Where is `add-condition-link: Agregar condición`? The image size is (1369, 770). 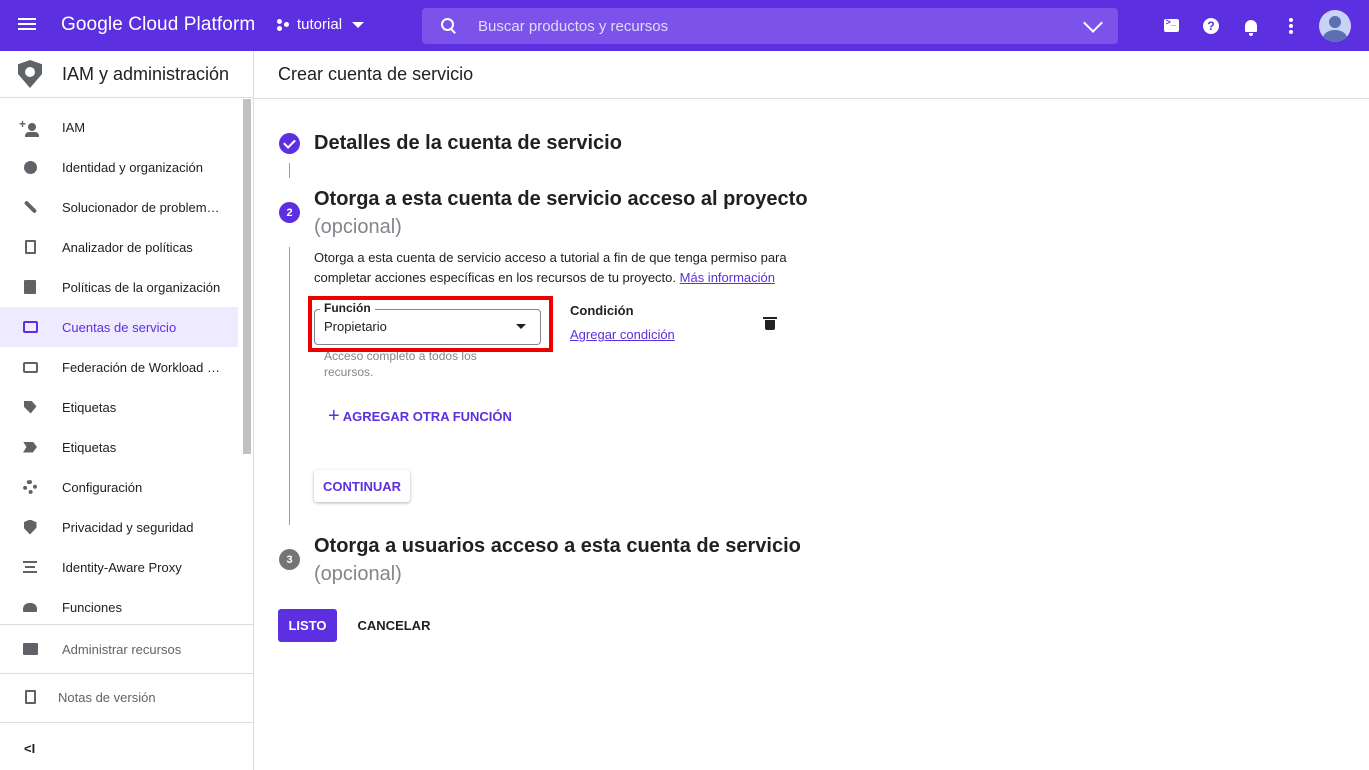 add-condition-link: Agregar condición is located at coordinates (622, 334).